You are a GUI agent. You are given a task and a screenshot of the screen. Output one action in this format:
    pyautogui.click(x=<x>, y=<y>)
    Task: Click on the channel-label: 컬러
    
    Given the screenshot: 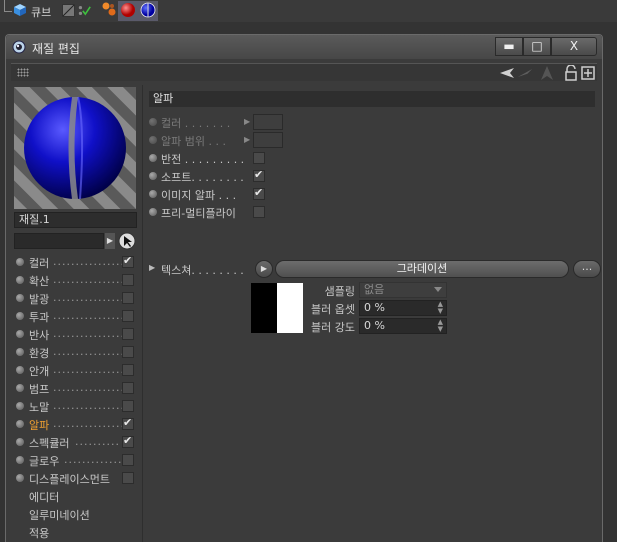 What is the action you would take?
    pyautogui.click(x=39, y=263)
    